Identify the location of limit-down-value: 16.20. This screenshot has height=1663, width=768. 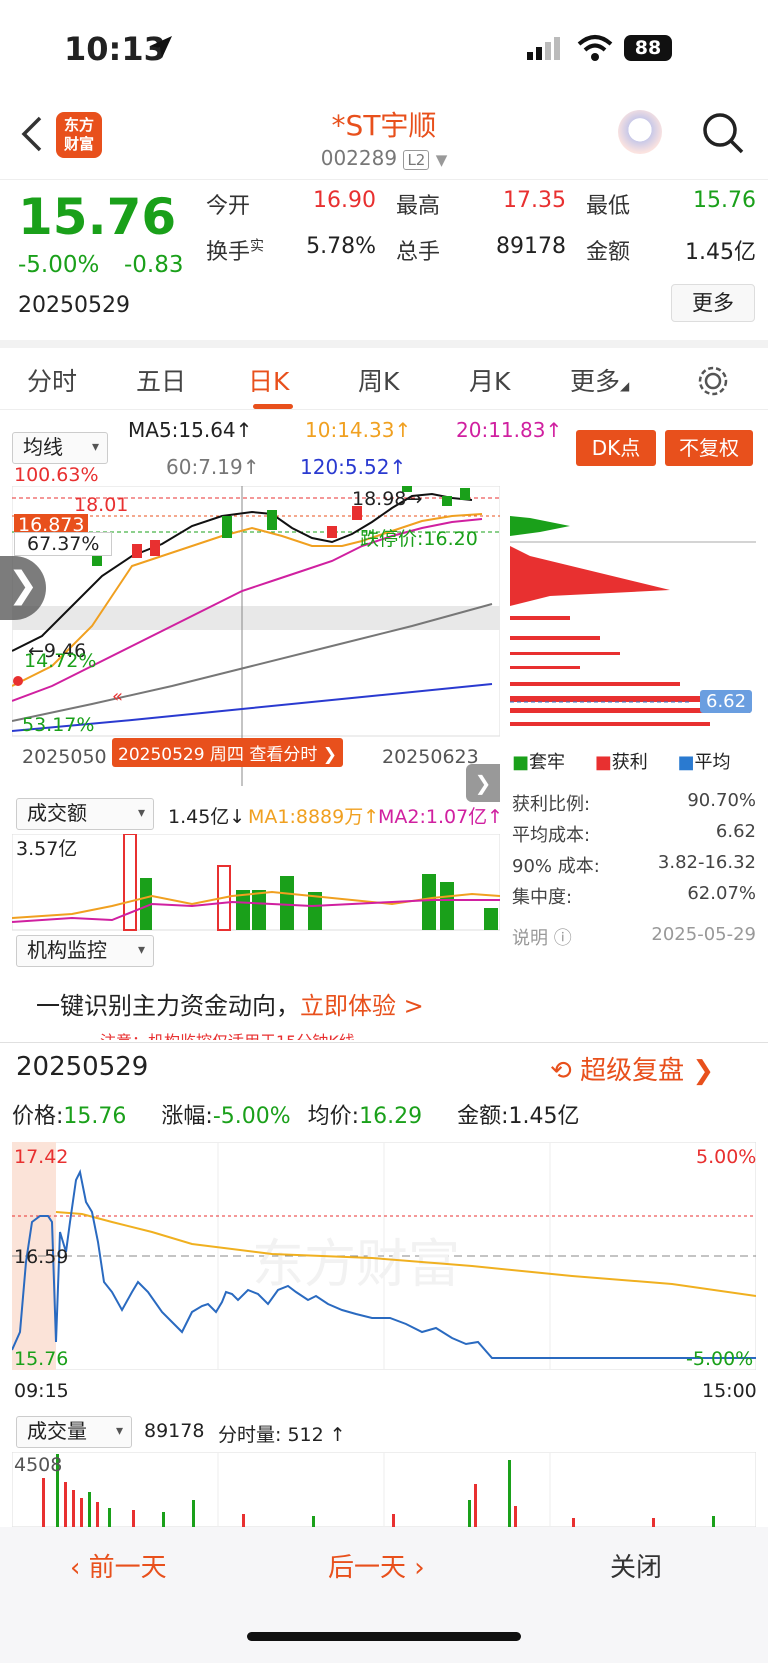
(450, 539).